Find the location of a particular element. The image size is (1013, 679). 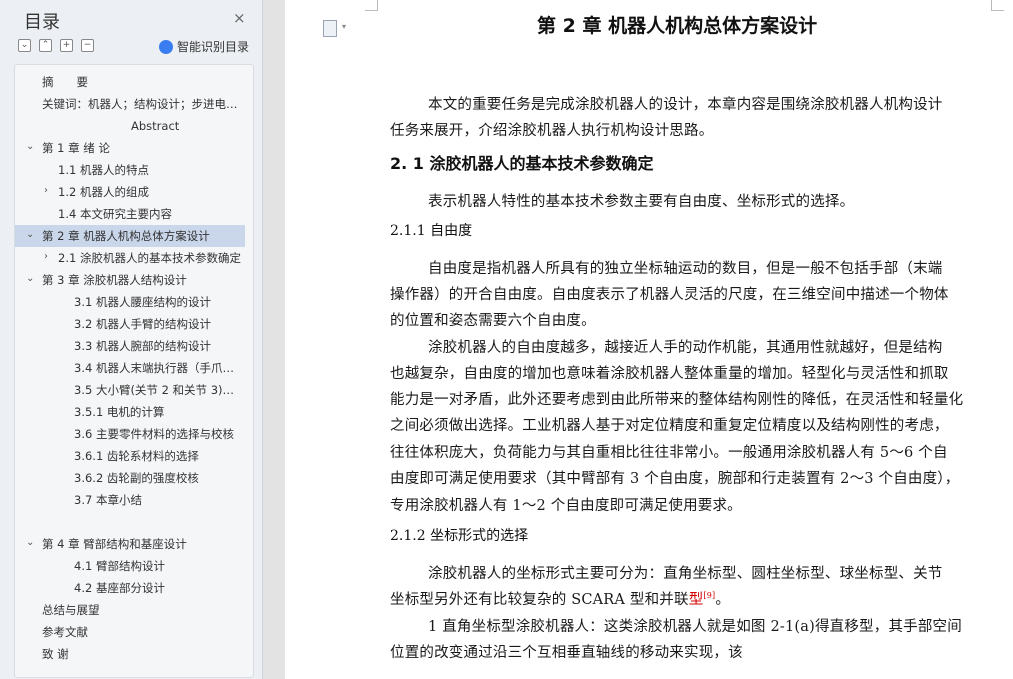

highlighted-text: 型 is located at coordinates (696, 600).